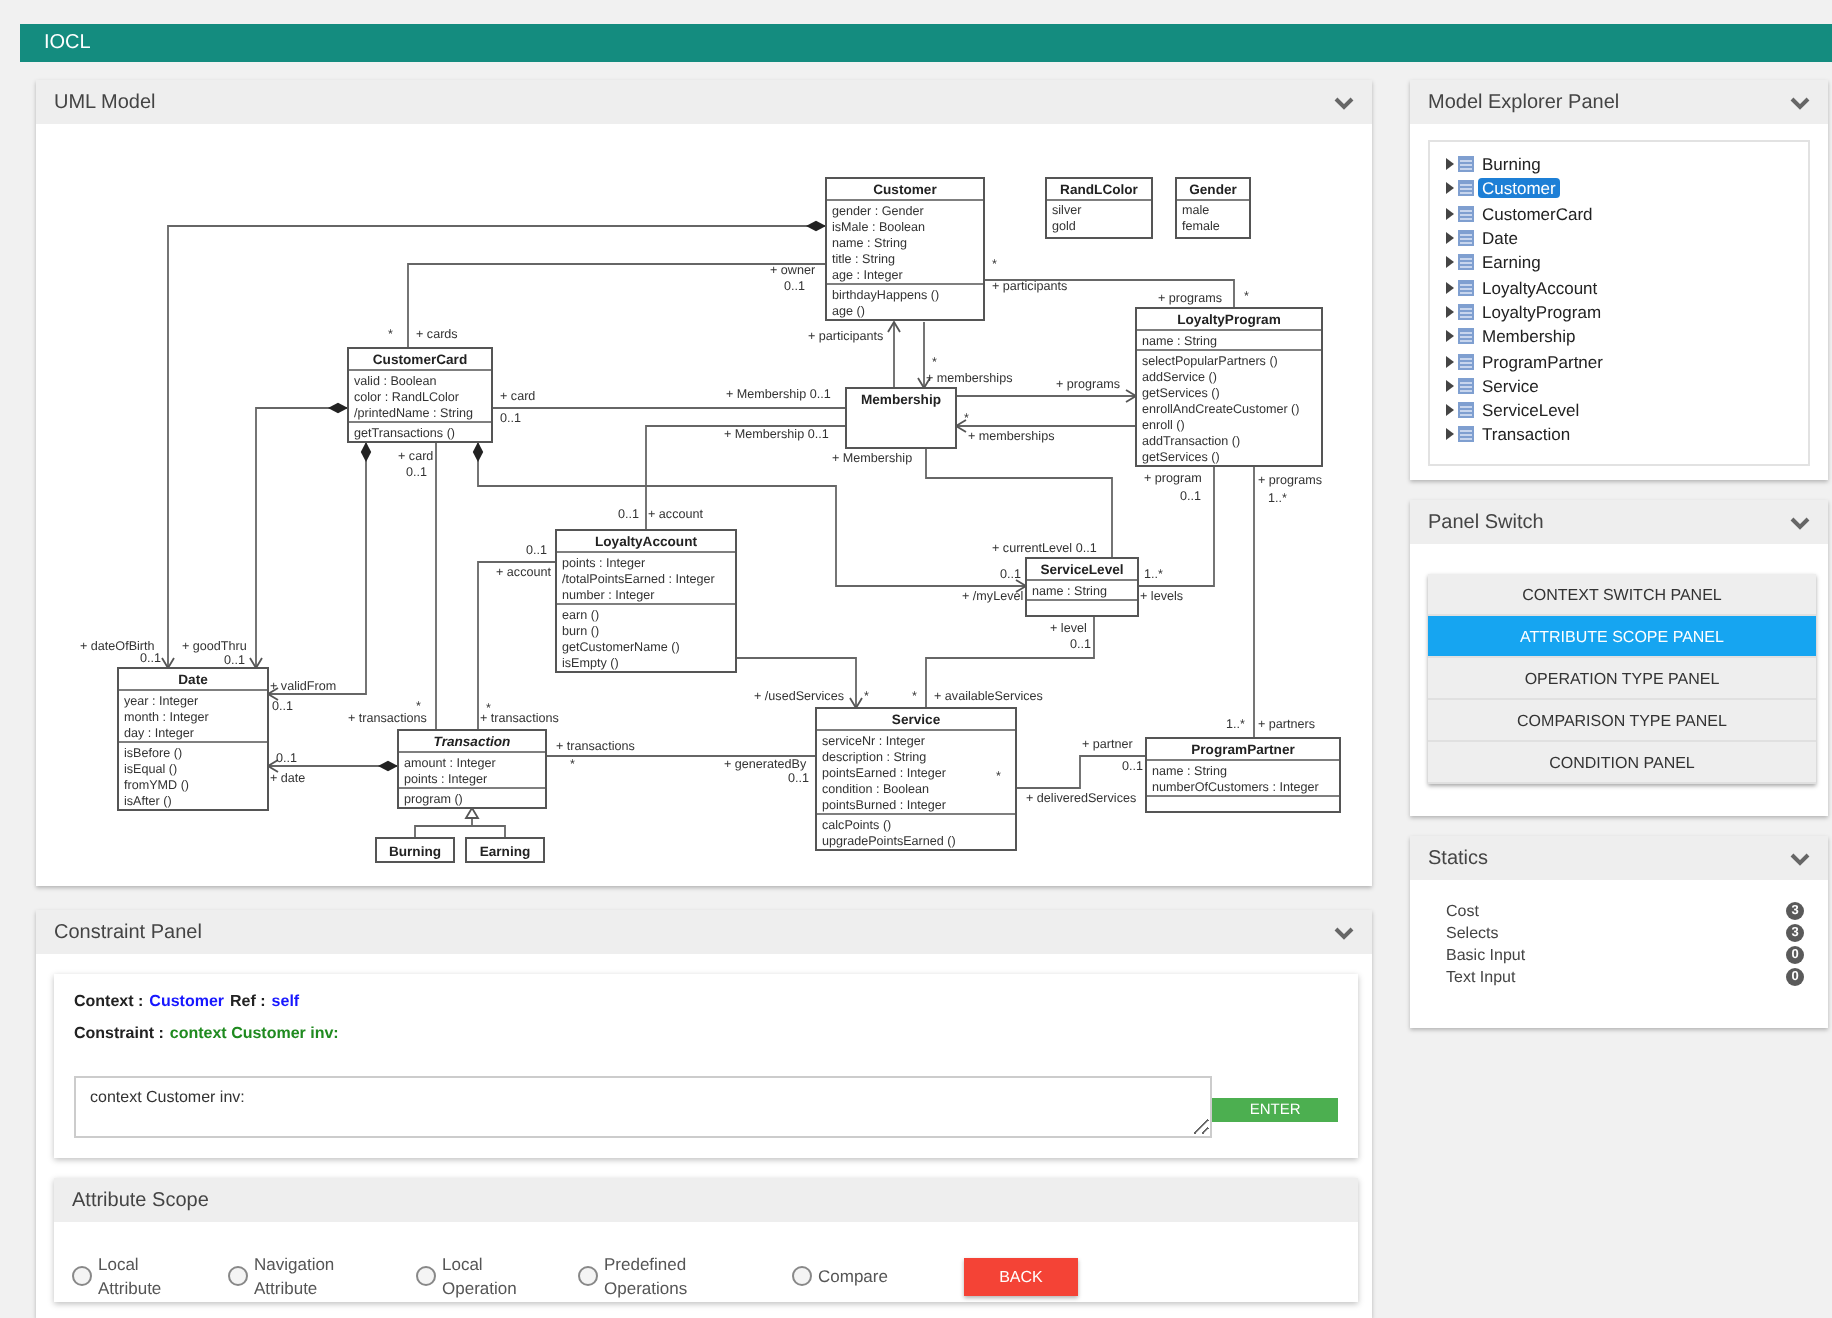 This screenshot has width=1832, height=1318. What do you see at coordinates (1486, 522) in the screenshot?
I see `panel-title: Panel Switch` at bounding box center [1486, 522].